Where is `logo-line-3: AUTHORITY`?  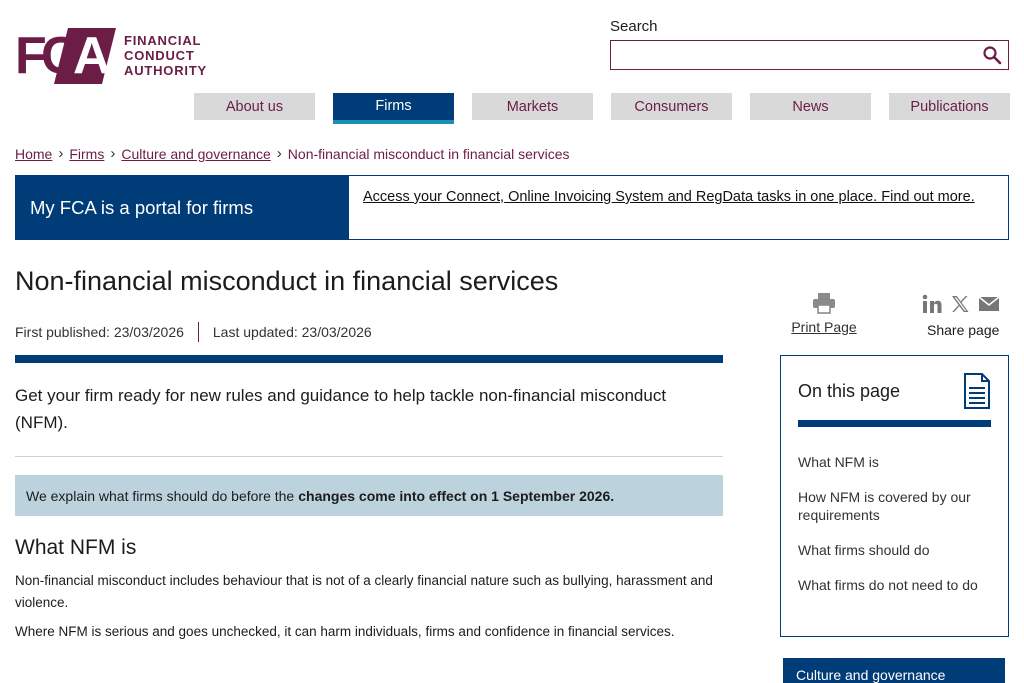
logo-line-3: AUTHORITY is located at coordinates (166, 70).